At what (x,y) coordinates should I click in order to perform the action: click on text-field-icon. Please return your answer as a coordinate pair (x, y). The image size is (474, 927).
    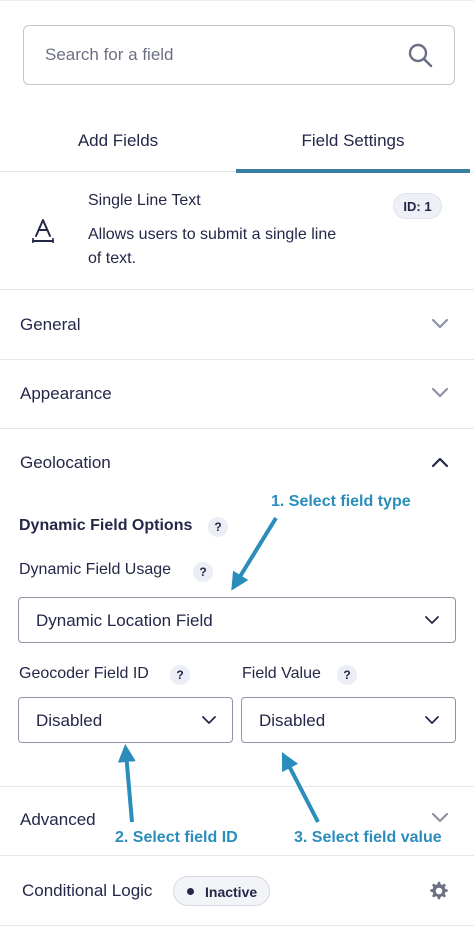
    Looking at the image, I should click on (43, 231).